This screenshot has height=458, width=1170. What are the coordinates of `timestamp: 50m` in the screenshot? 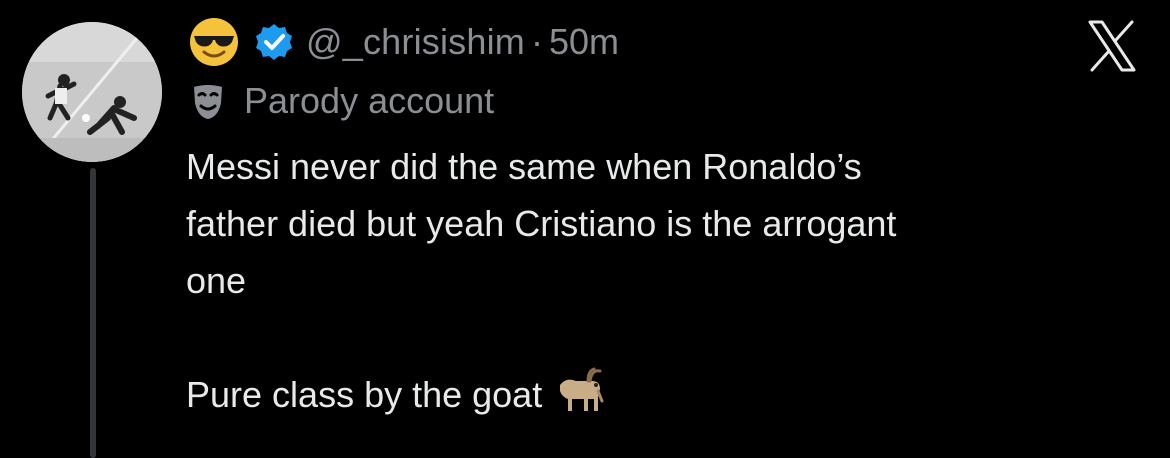 It's located at (584, 42).